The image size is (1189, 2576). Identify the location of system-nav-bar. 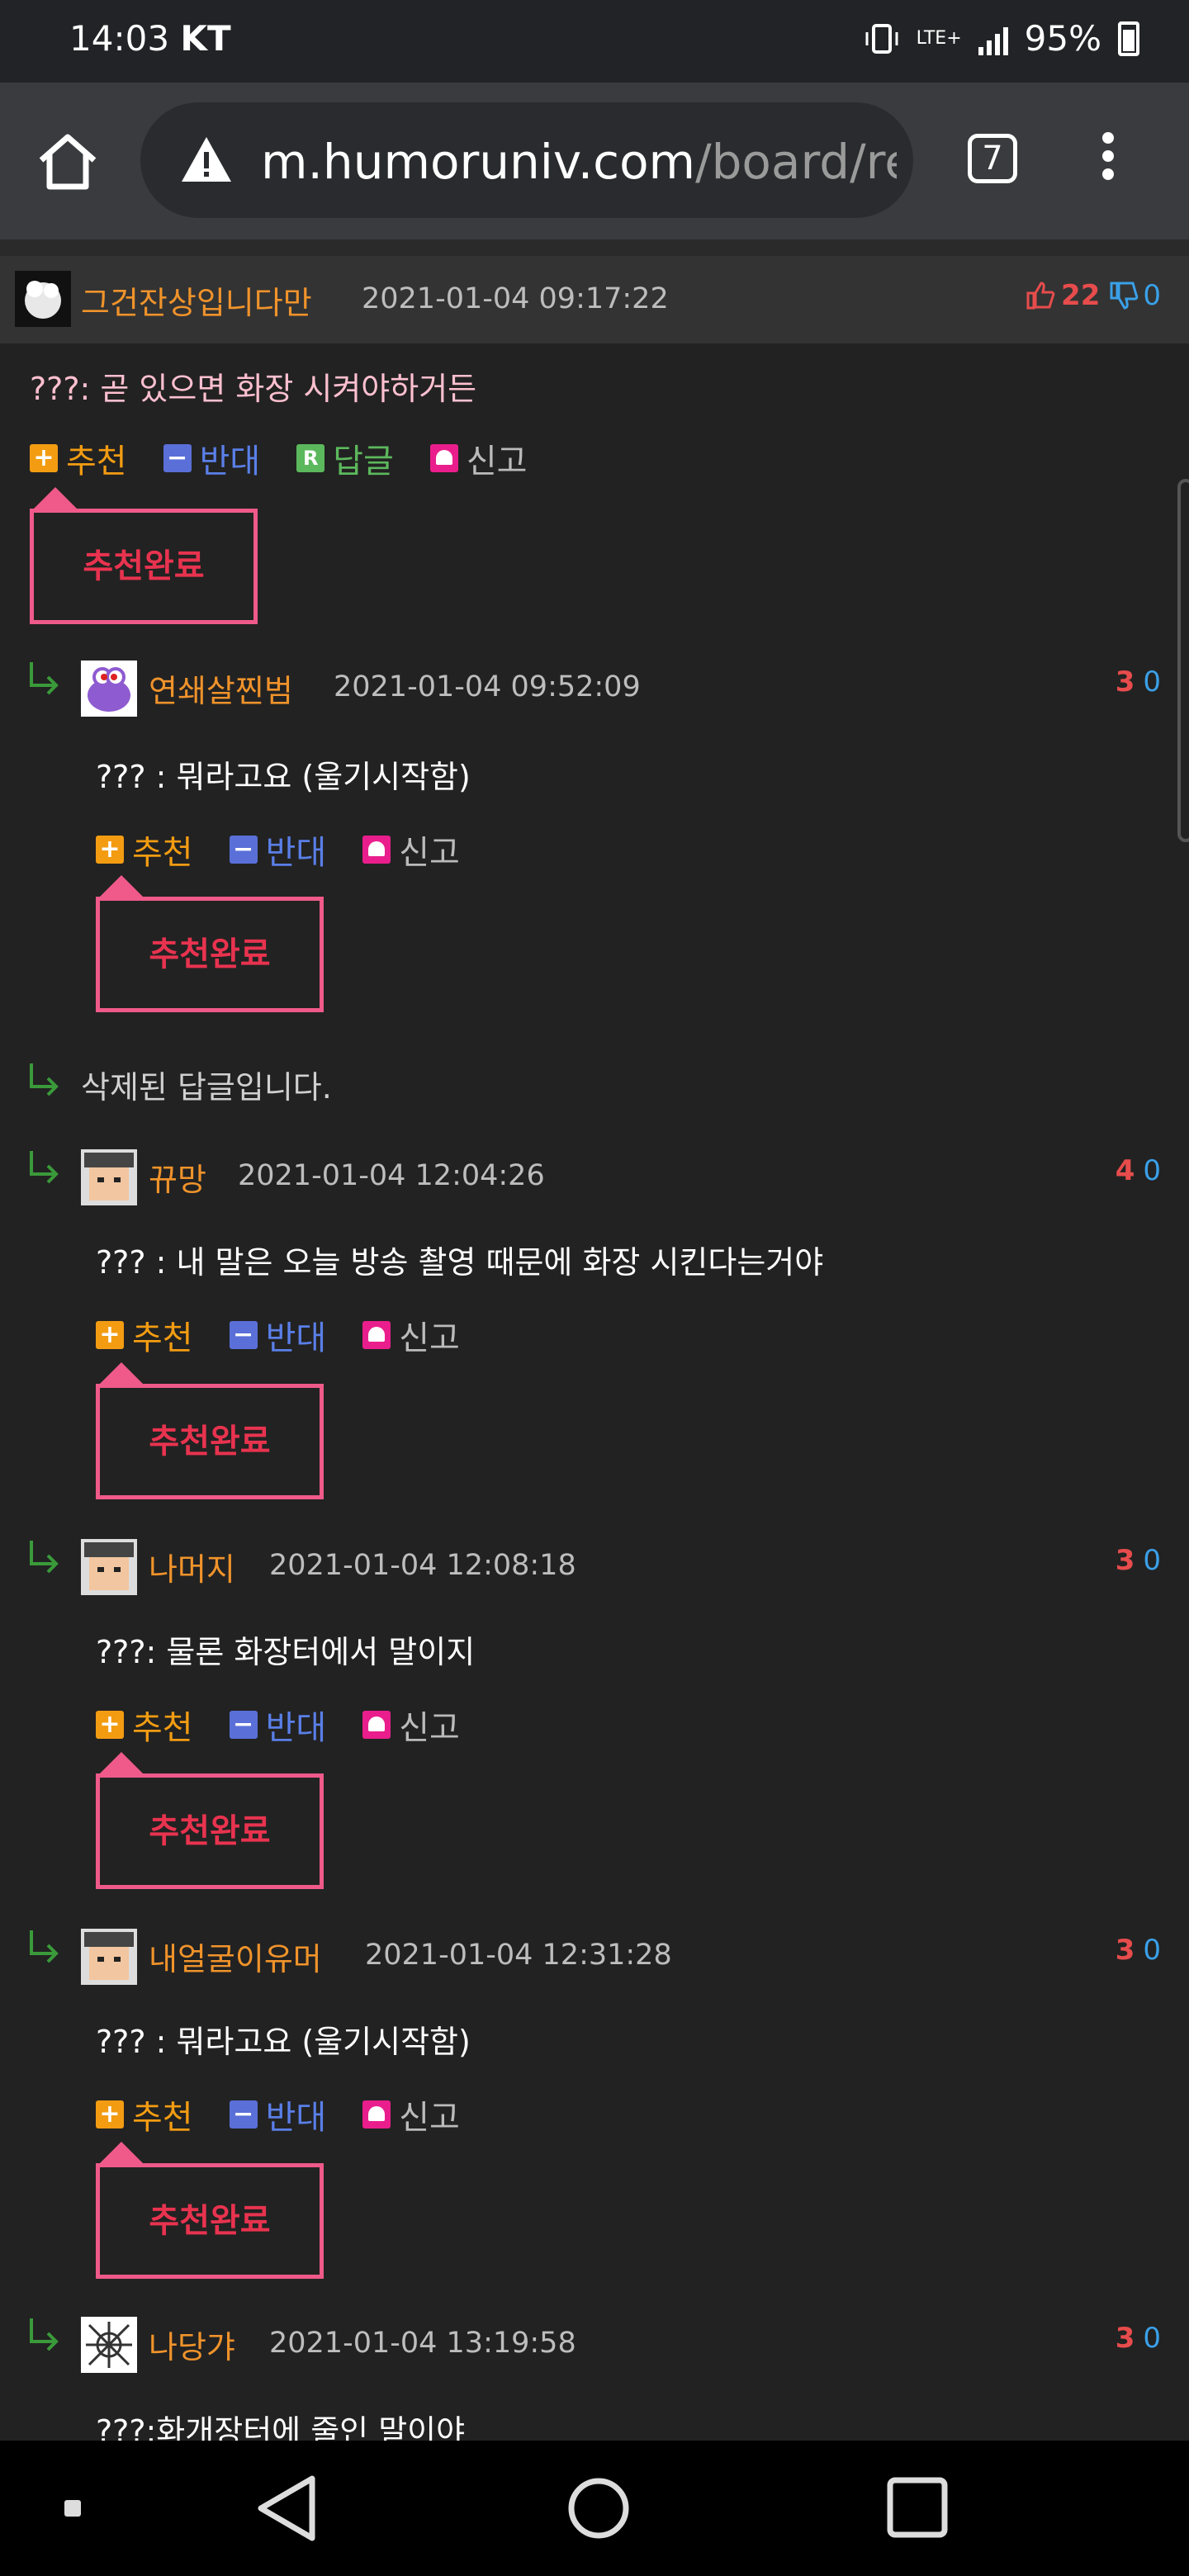
(594, 2508).